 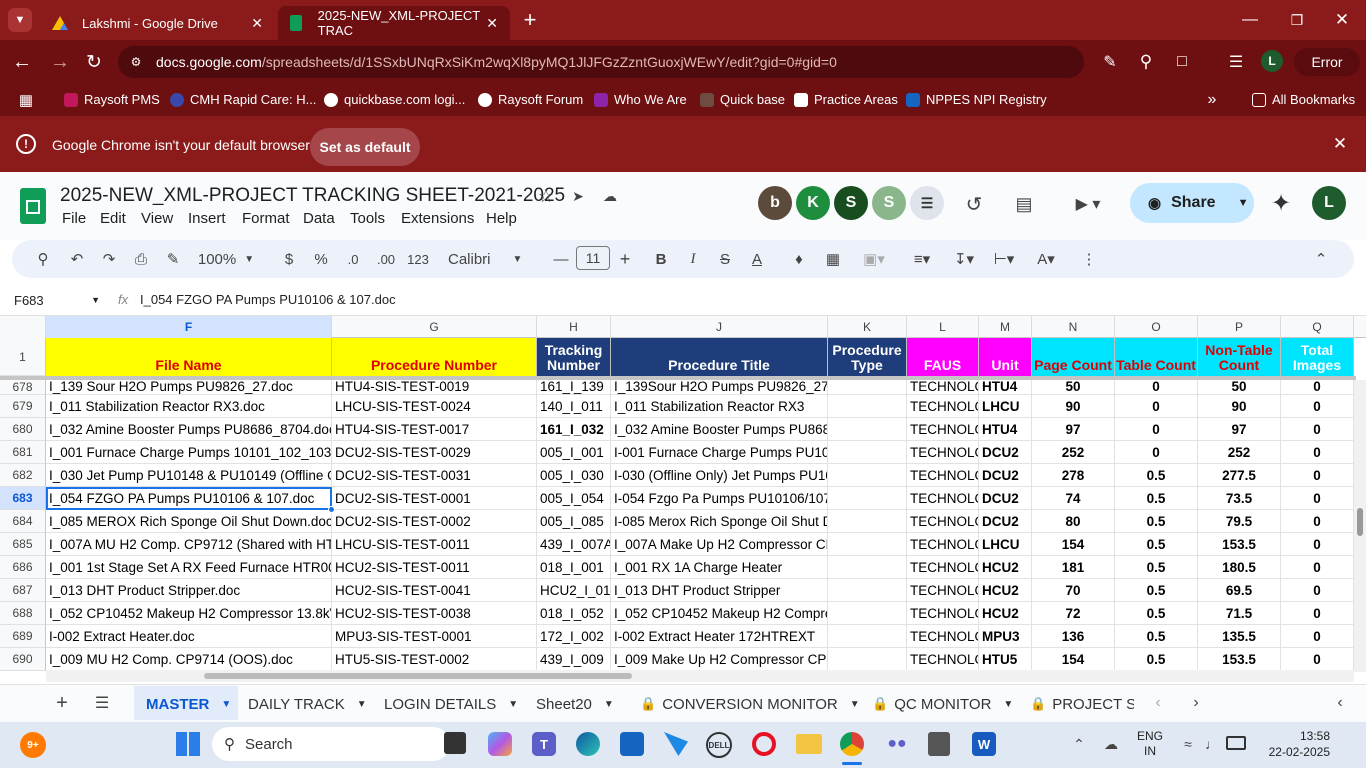 What do you see at coordinates (943, 357) in the screenshot?
I see `header-faus: FAUS` at bounding box center [943, 357].